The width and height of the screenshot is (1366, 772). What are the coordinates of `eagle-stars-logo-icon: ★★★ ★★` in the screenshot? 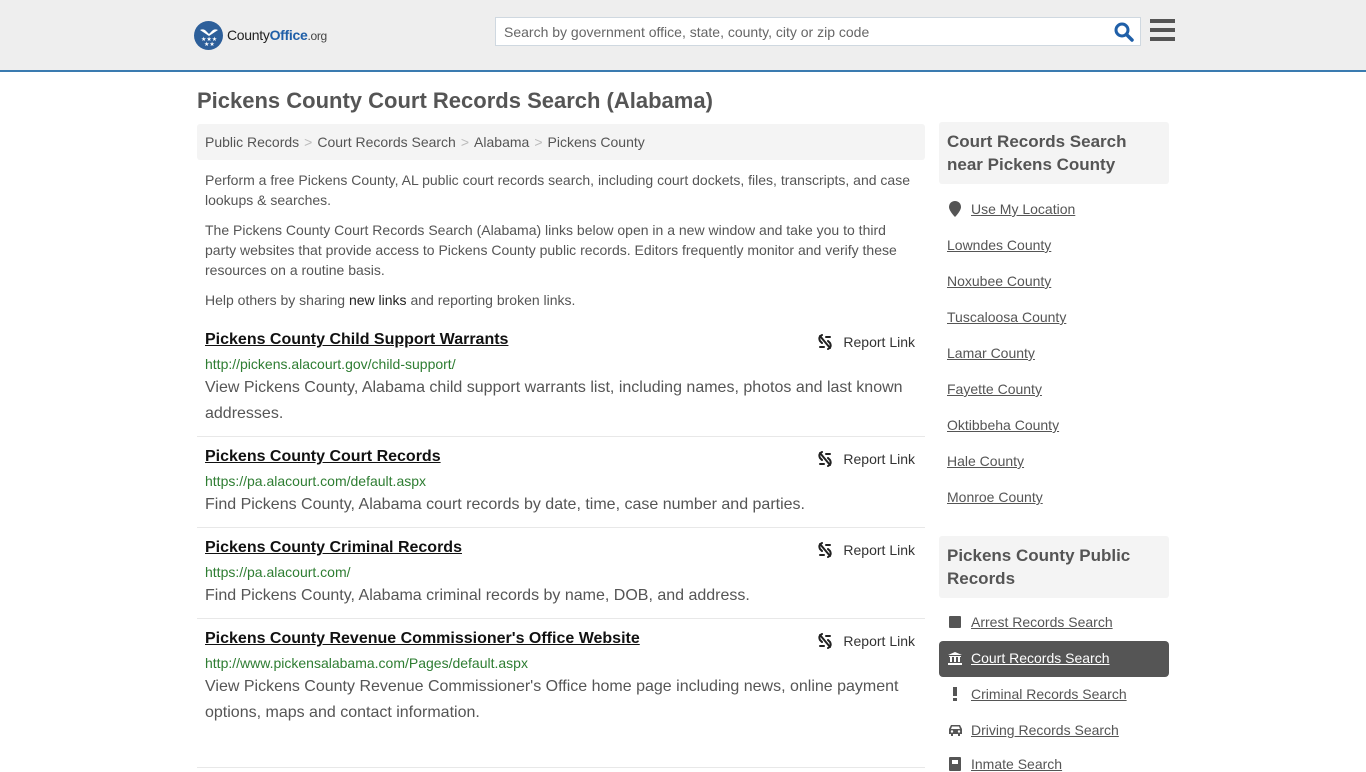 It's located at (208, 35).